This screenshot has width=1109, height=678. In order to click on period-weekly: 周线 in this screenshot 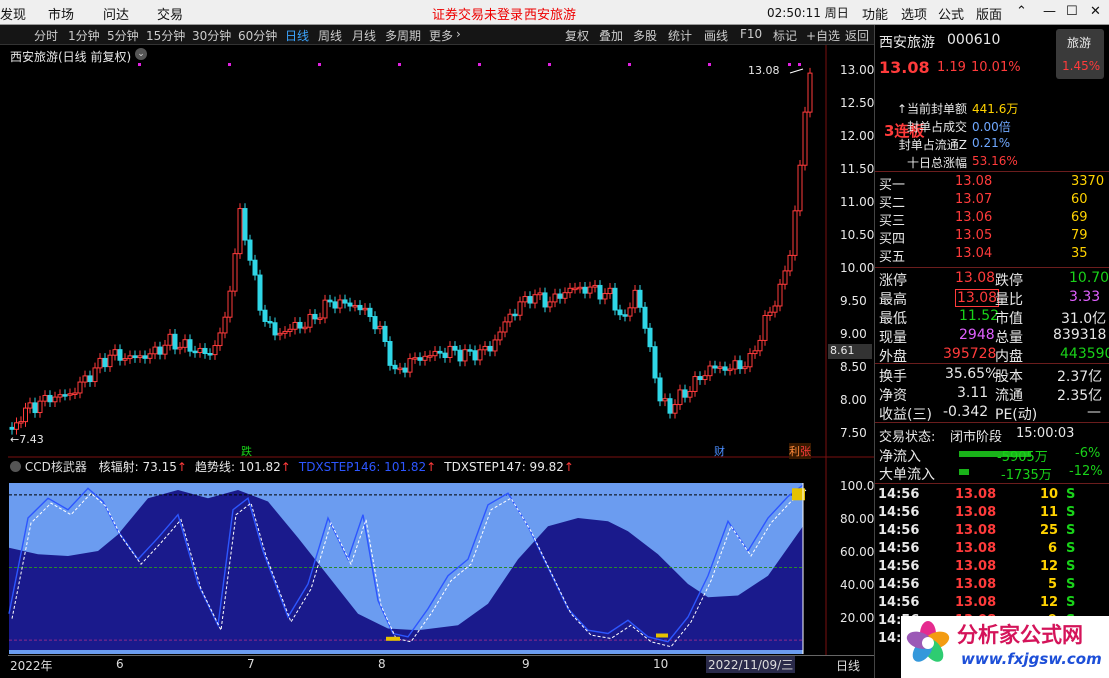, I will do `click(330, 35)`.